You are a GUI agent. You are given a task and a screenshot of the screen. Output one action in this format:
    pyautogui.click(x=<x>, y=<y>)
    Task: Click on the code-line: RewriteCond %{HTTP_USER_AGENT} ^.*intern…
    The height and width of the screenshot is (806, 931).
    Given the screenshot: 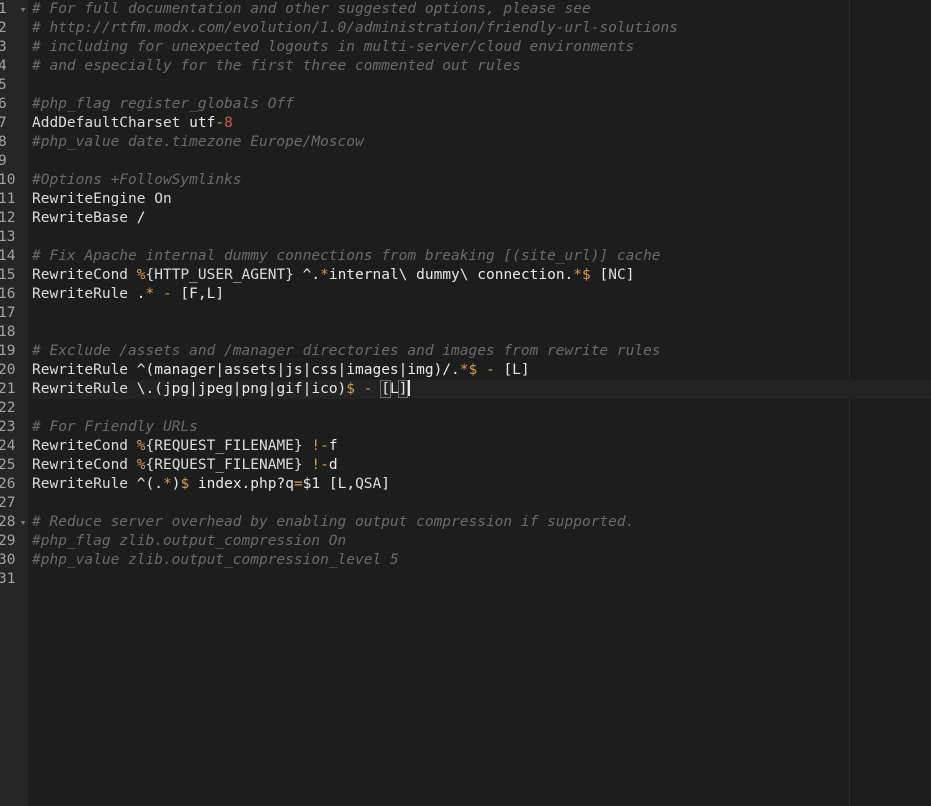 What is the action you would take?
    pyautogui.click(x=481, y=275)
    